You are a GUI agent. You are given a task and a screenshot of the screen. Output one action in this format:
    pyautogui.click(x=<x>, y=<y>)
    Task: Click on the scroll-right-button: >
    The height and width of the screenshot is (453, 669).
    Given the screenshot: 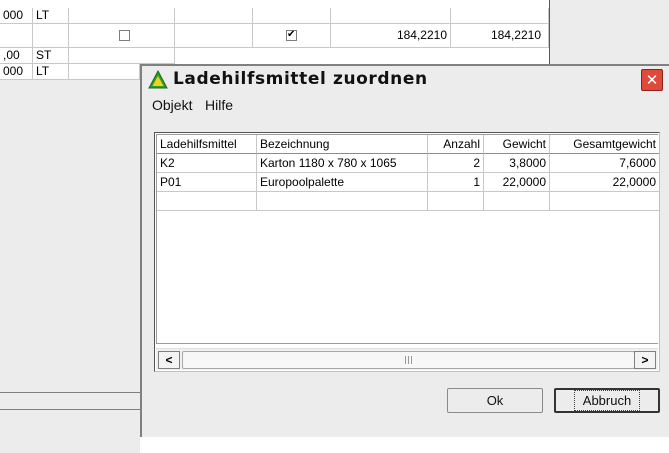 What is the action you would take?
    pyautogui.click(x=645, y=360)
    